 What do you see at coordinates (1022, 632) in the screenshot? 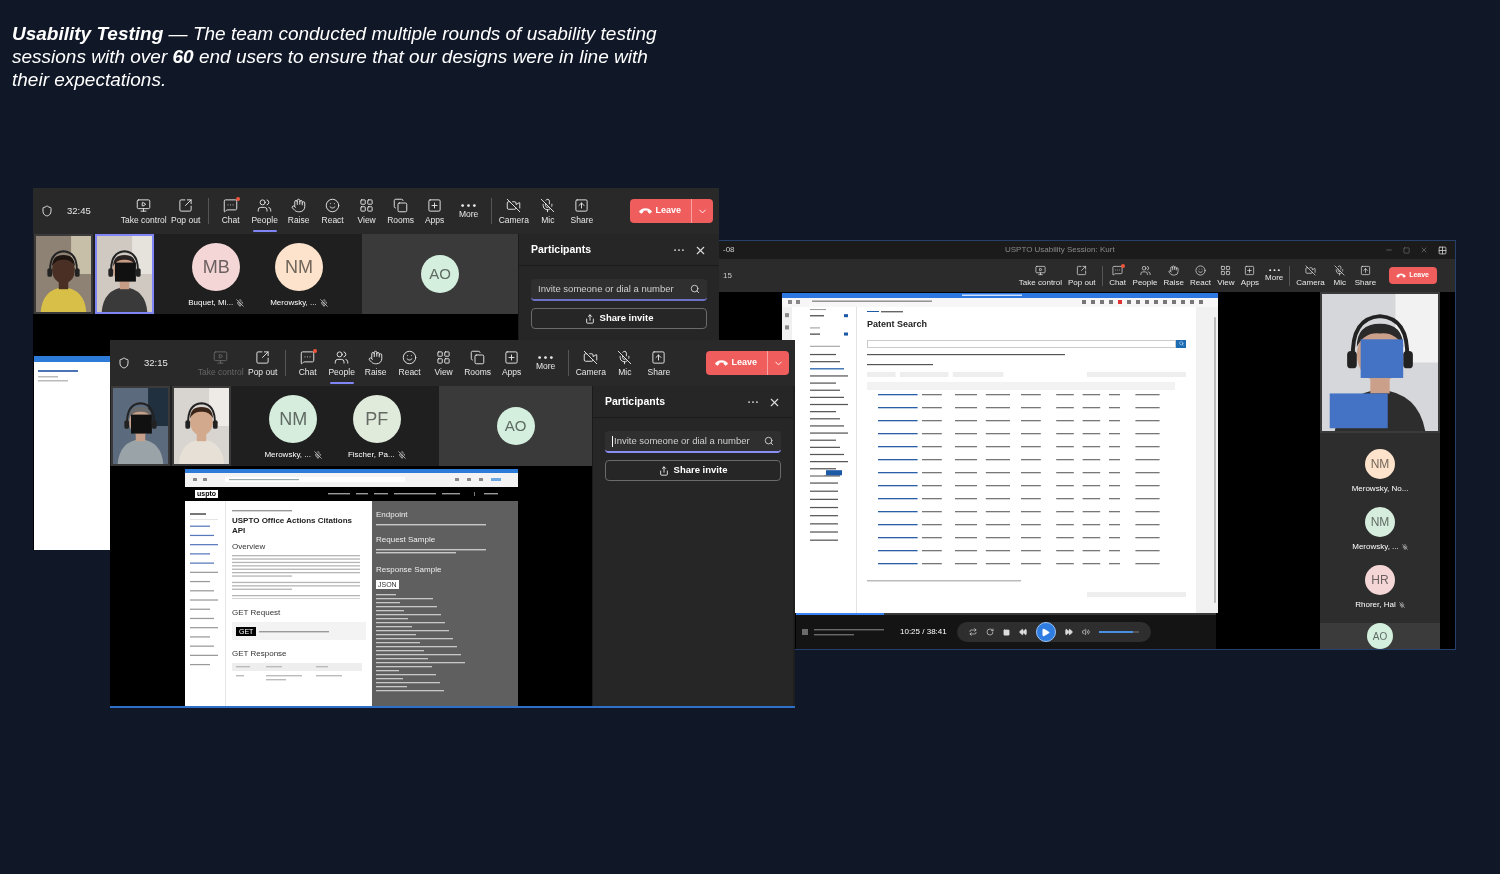
I see `rewind-icon` at bounding box center [1022, 632].